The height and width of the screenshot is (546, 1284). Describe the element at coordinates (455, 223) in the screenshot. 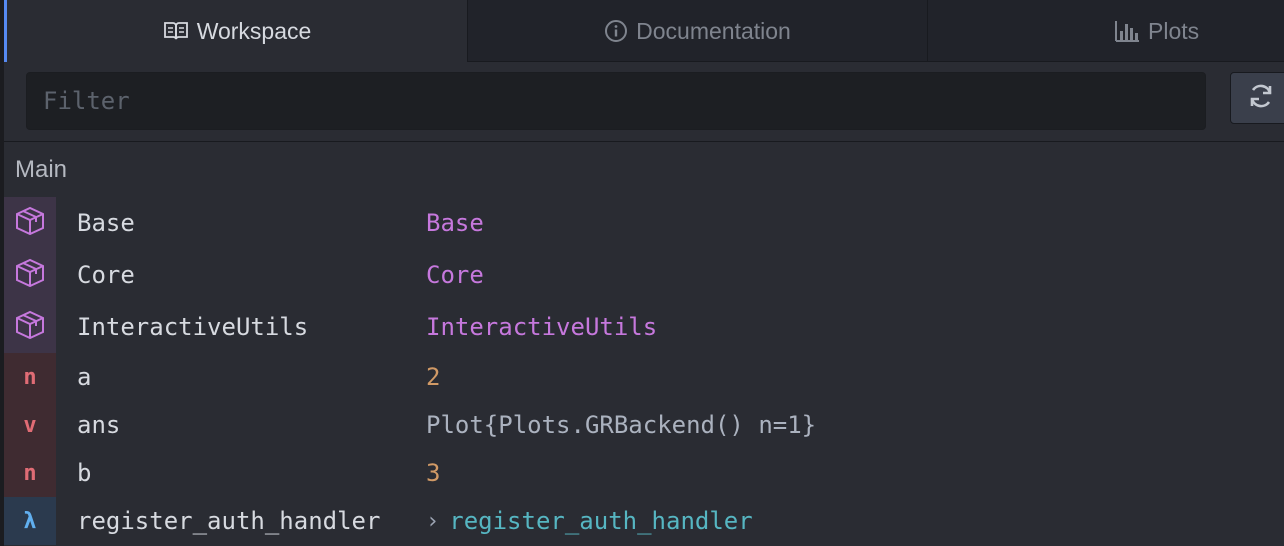

I see `variable-value: Base` at that location.